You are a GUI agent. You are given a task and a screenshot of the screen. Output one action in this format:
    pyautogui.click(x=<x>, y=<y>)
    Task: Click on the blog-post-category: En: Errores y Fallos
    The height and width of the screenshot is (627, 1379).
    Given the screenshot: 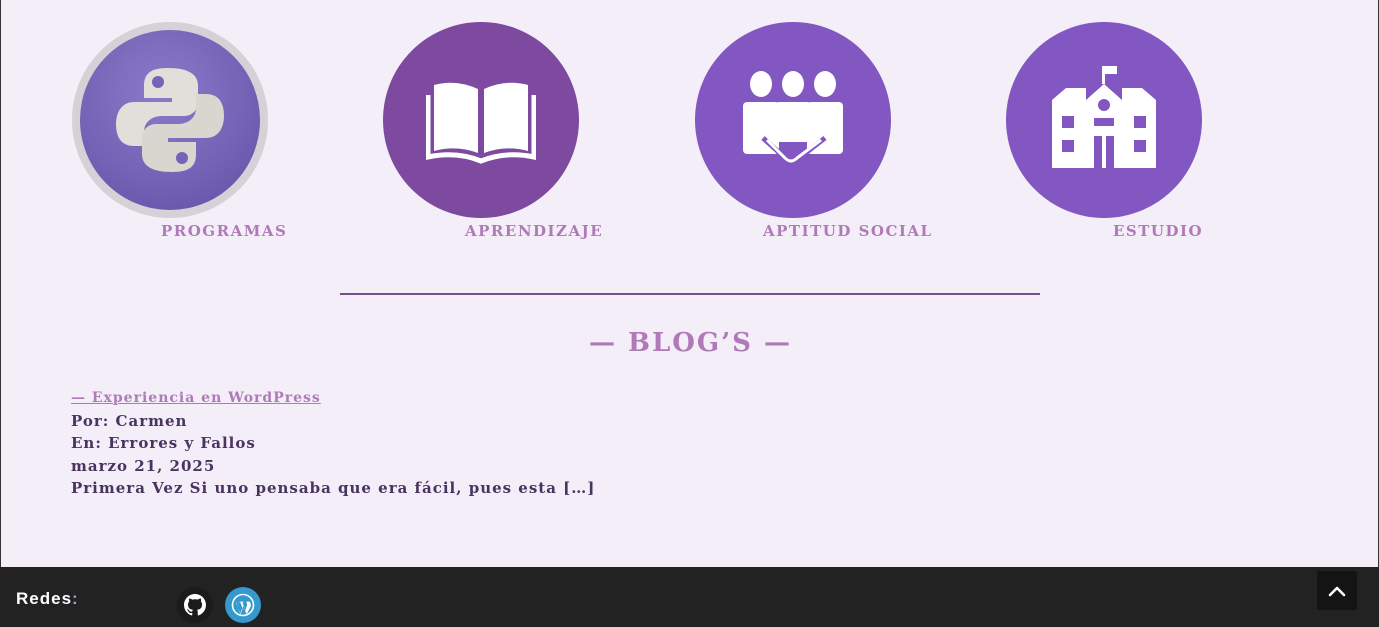 What is the action you would take?
    pyautogui.click(x=163, y=443)
    